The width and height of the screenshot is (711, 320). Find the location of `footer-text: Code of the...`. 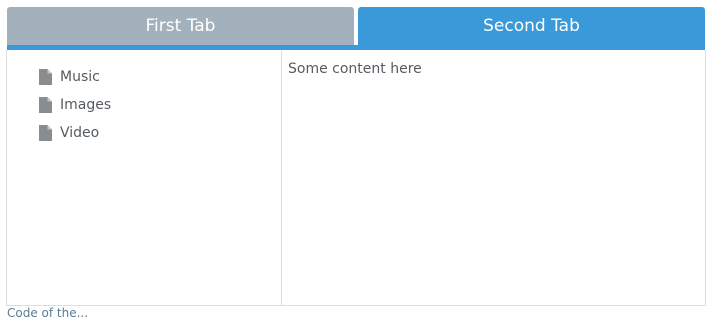

footer-text: Code of the... is located at coordinates (47, 313).